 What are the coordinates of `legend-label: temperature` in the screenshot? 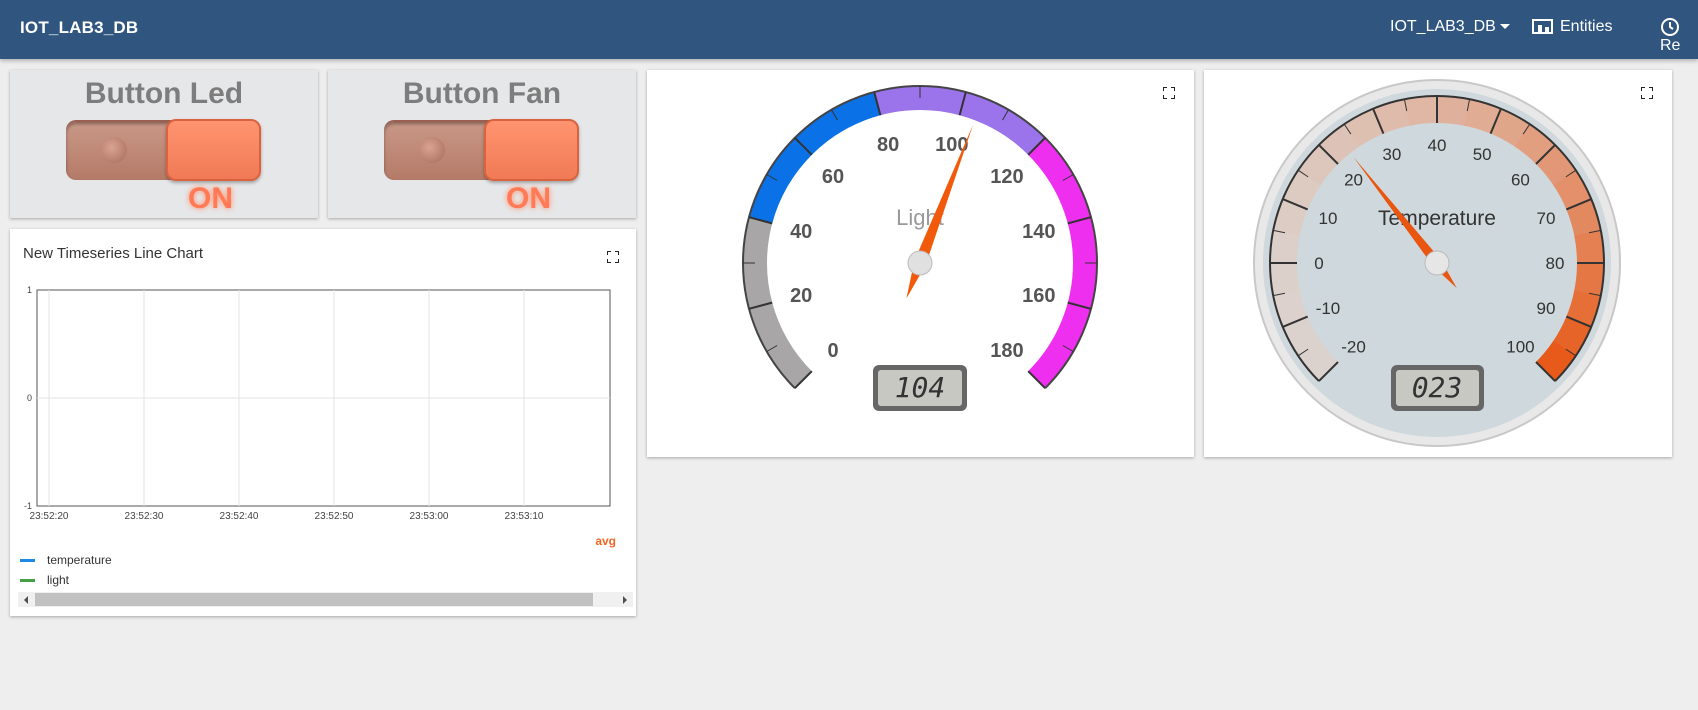 It's located at (79, 560).